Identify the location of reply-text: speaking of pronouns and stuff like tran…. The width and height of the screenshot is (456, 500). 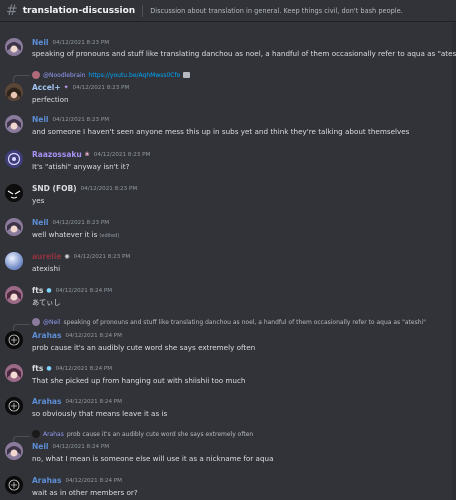
(244, 322).